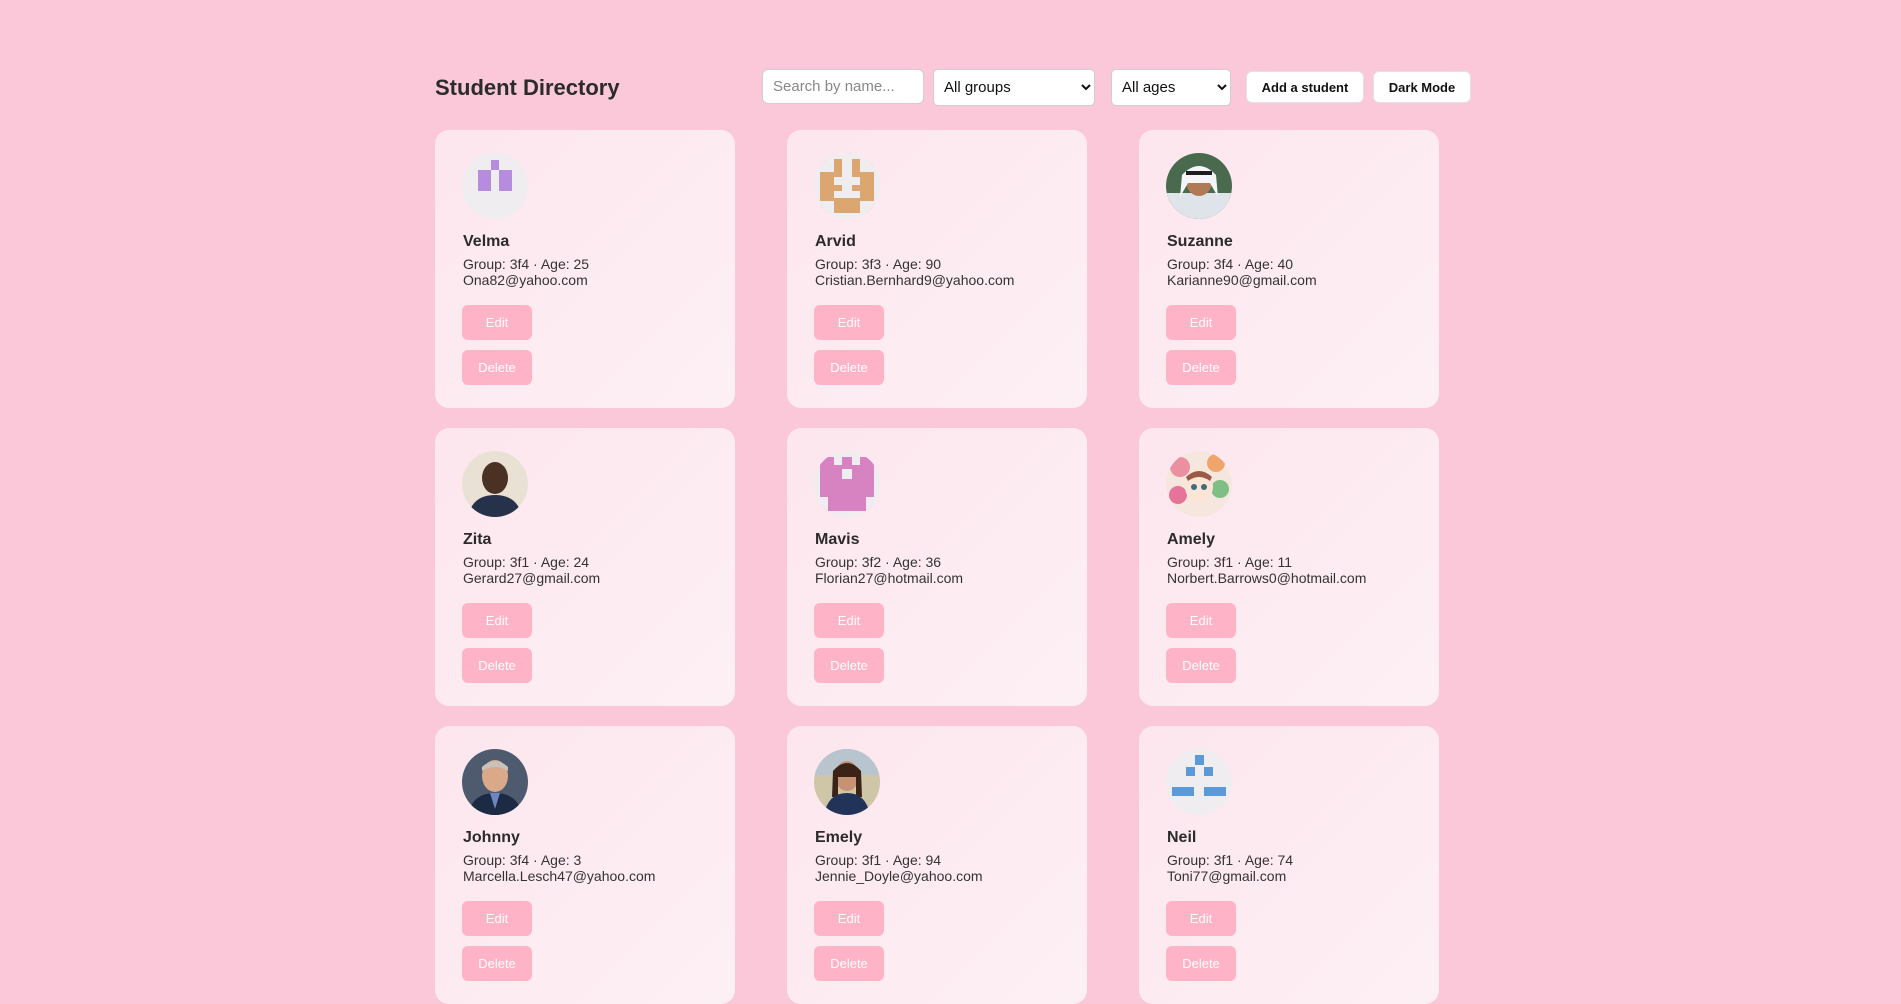 The image size is (1901, 1004). I want to click on student-email: Jennie_Doyle@yahoo.com, so click(899, 876).